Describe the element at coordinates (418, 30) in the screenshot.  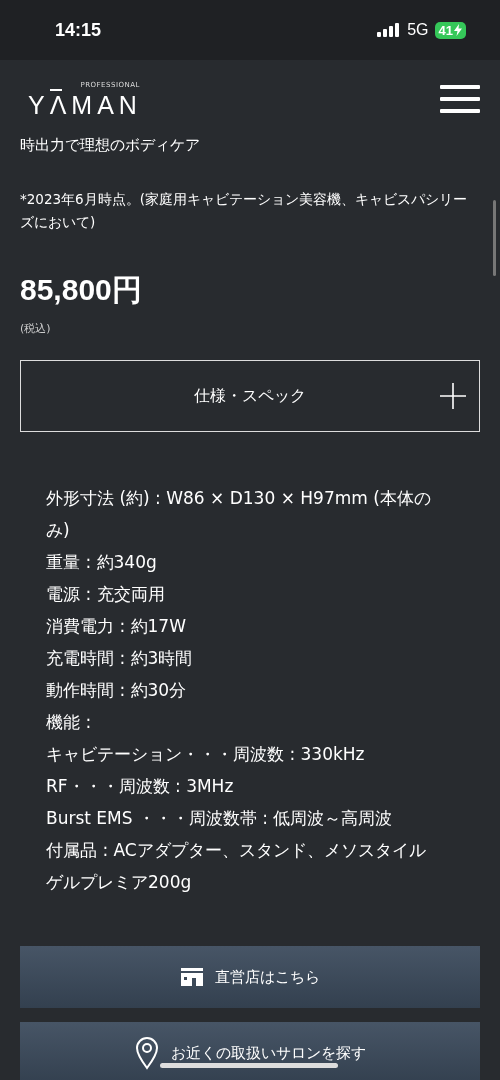
I see `network-label: 5G` at that location.